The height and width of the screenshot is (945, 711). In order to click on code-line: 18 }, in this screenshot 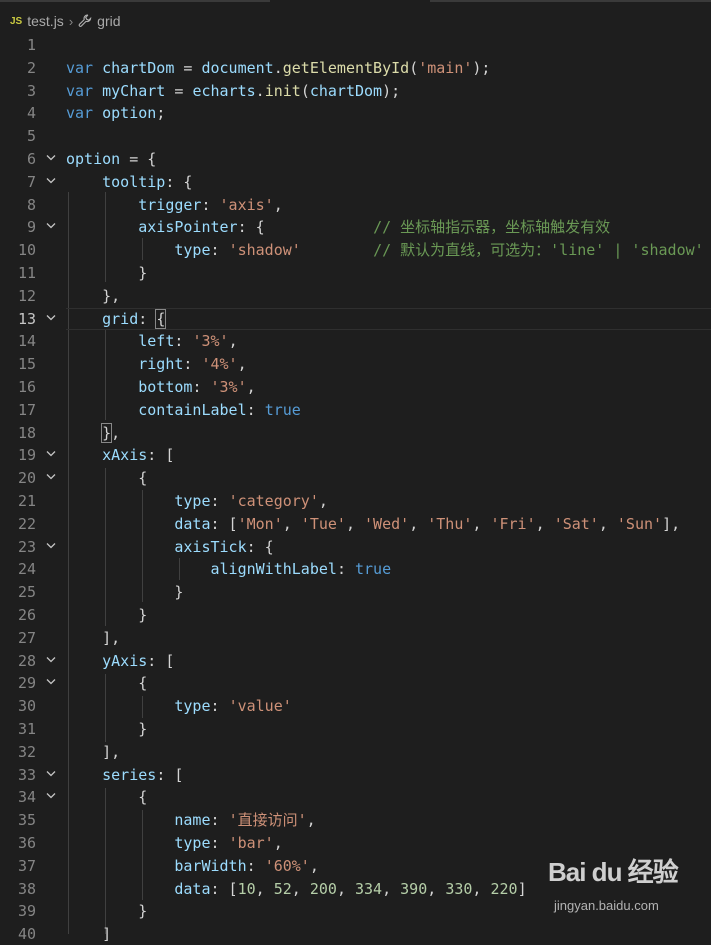, I will do `click(355, 433)`.